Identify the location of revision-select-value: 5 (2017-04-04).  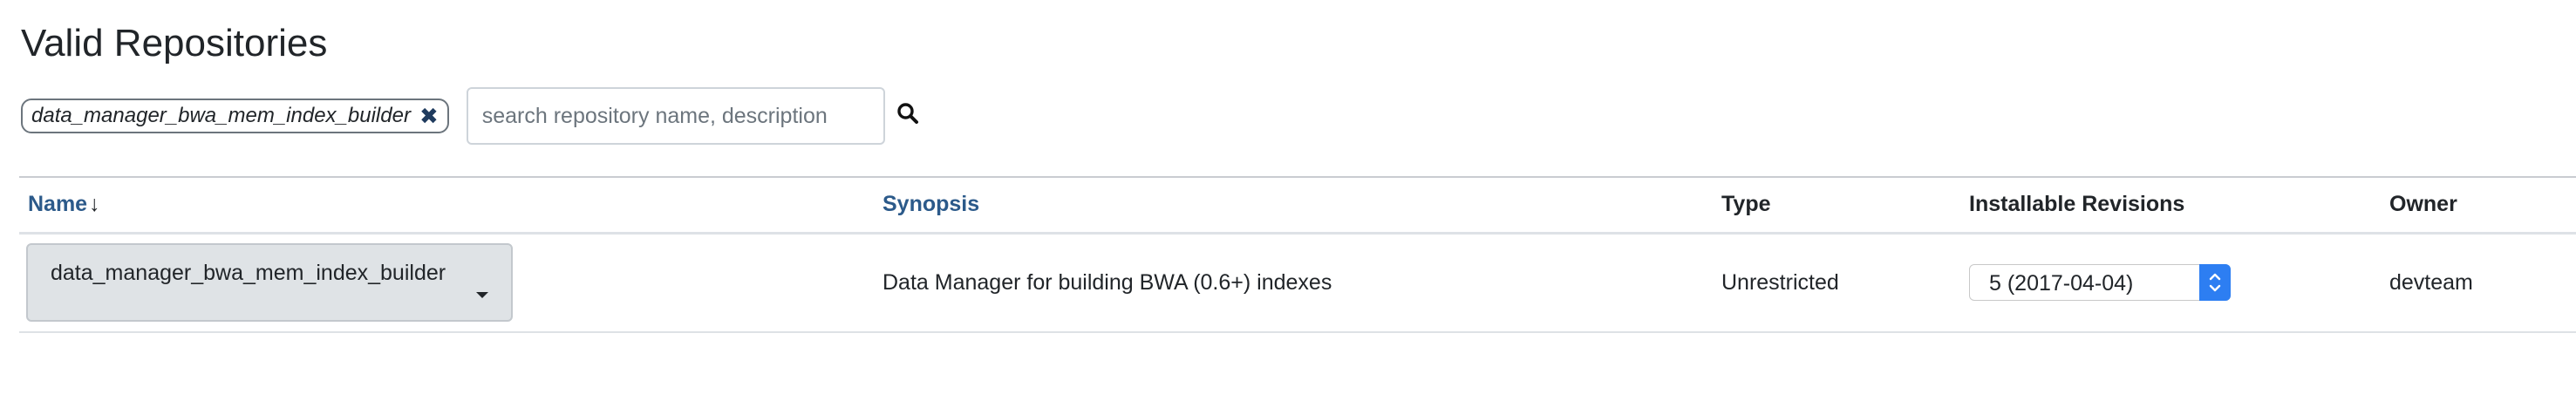
(2061, 283).